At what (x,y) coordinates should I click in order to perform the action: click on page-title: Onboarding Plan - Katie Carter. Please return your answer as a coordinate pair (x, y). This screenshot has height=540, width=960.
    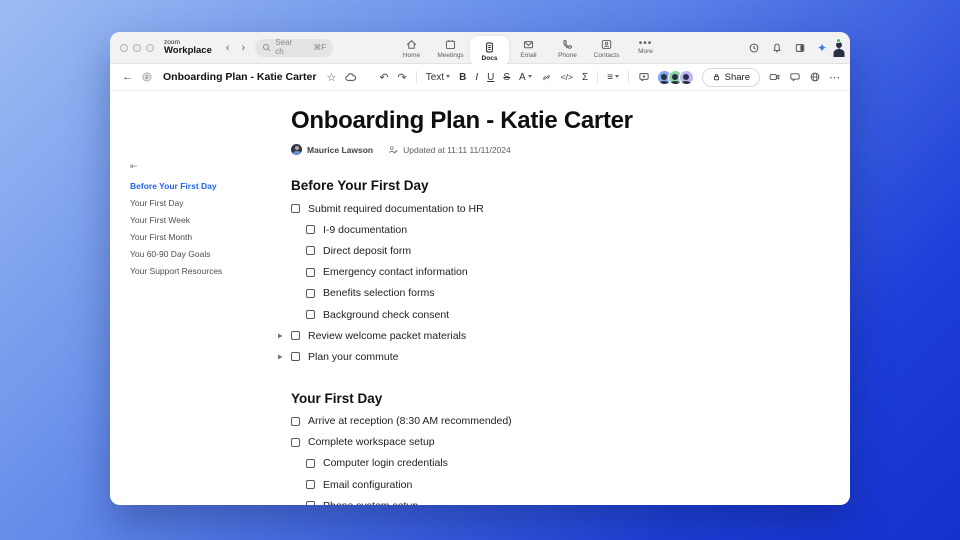
    Looking at the image, I should click on (462, 120).